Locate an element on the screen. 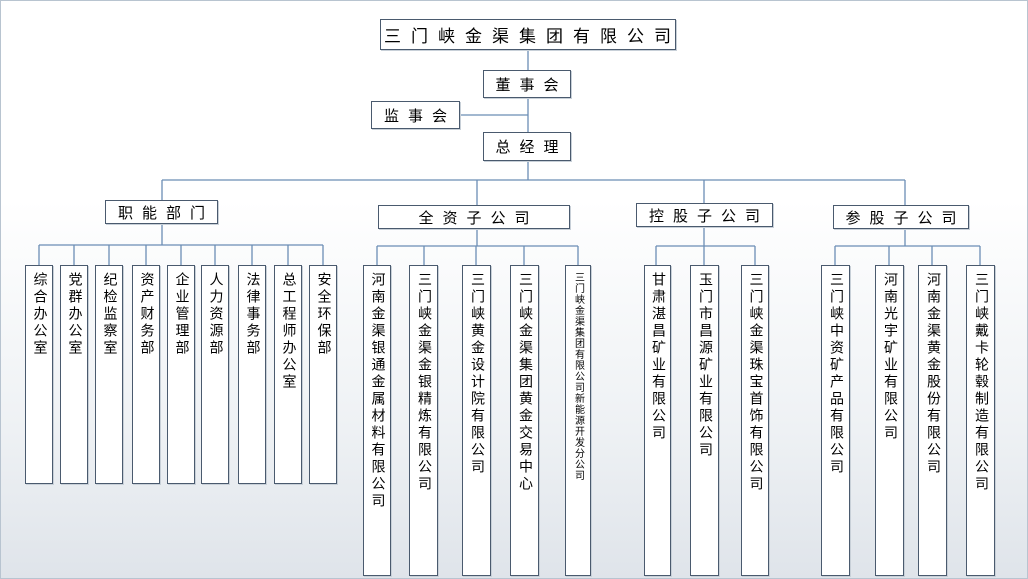  wholly-owned-label: 全资子公司 is located at coordinates (478, 217).